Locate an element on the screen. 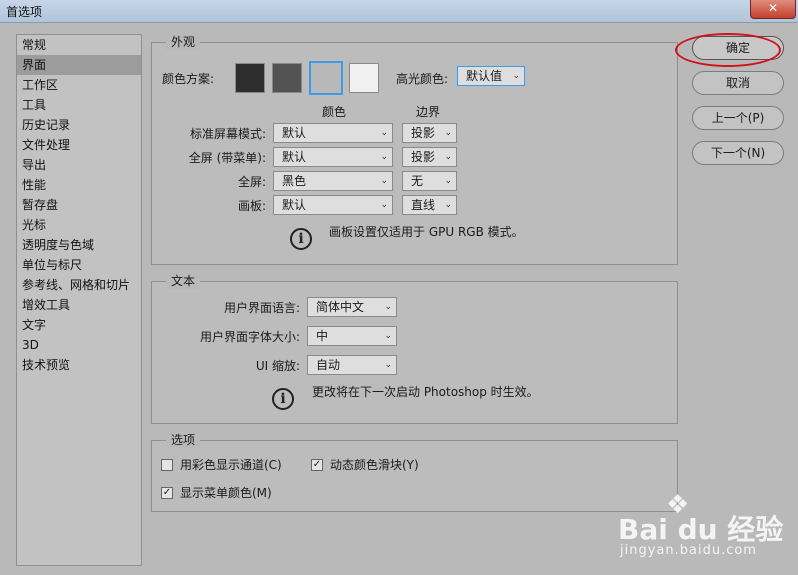  baidu-jingyan-watermark: ❖ Bai du 经验 jingyan.baidu.com is located at coordinates (703, 530).